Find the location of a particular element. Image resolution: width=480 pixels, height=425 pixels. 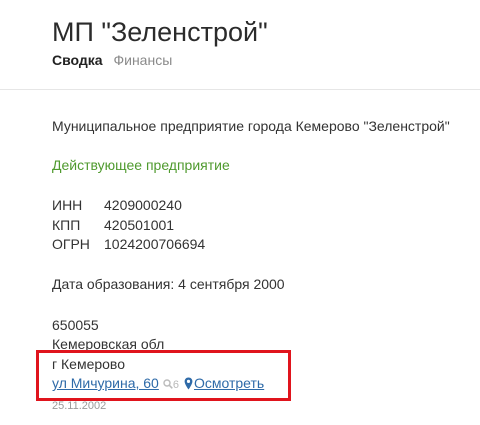

annotation-highlight-box is located at coordinates (163, 375).